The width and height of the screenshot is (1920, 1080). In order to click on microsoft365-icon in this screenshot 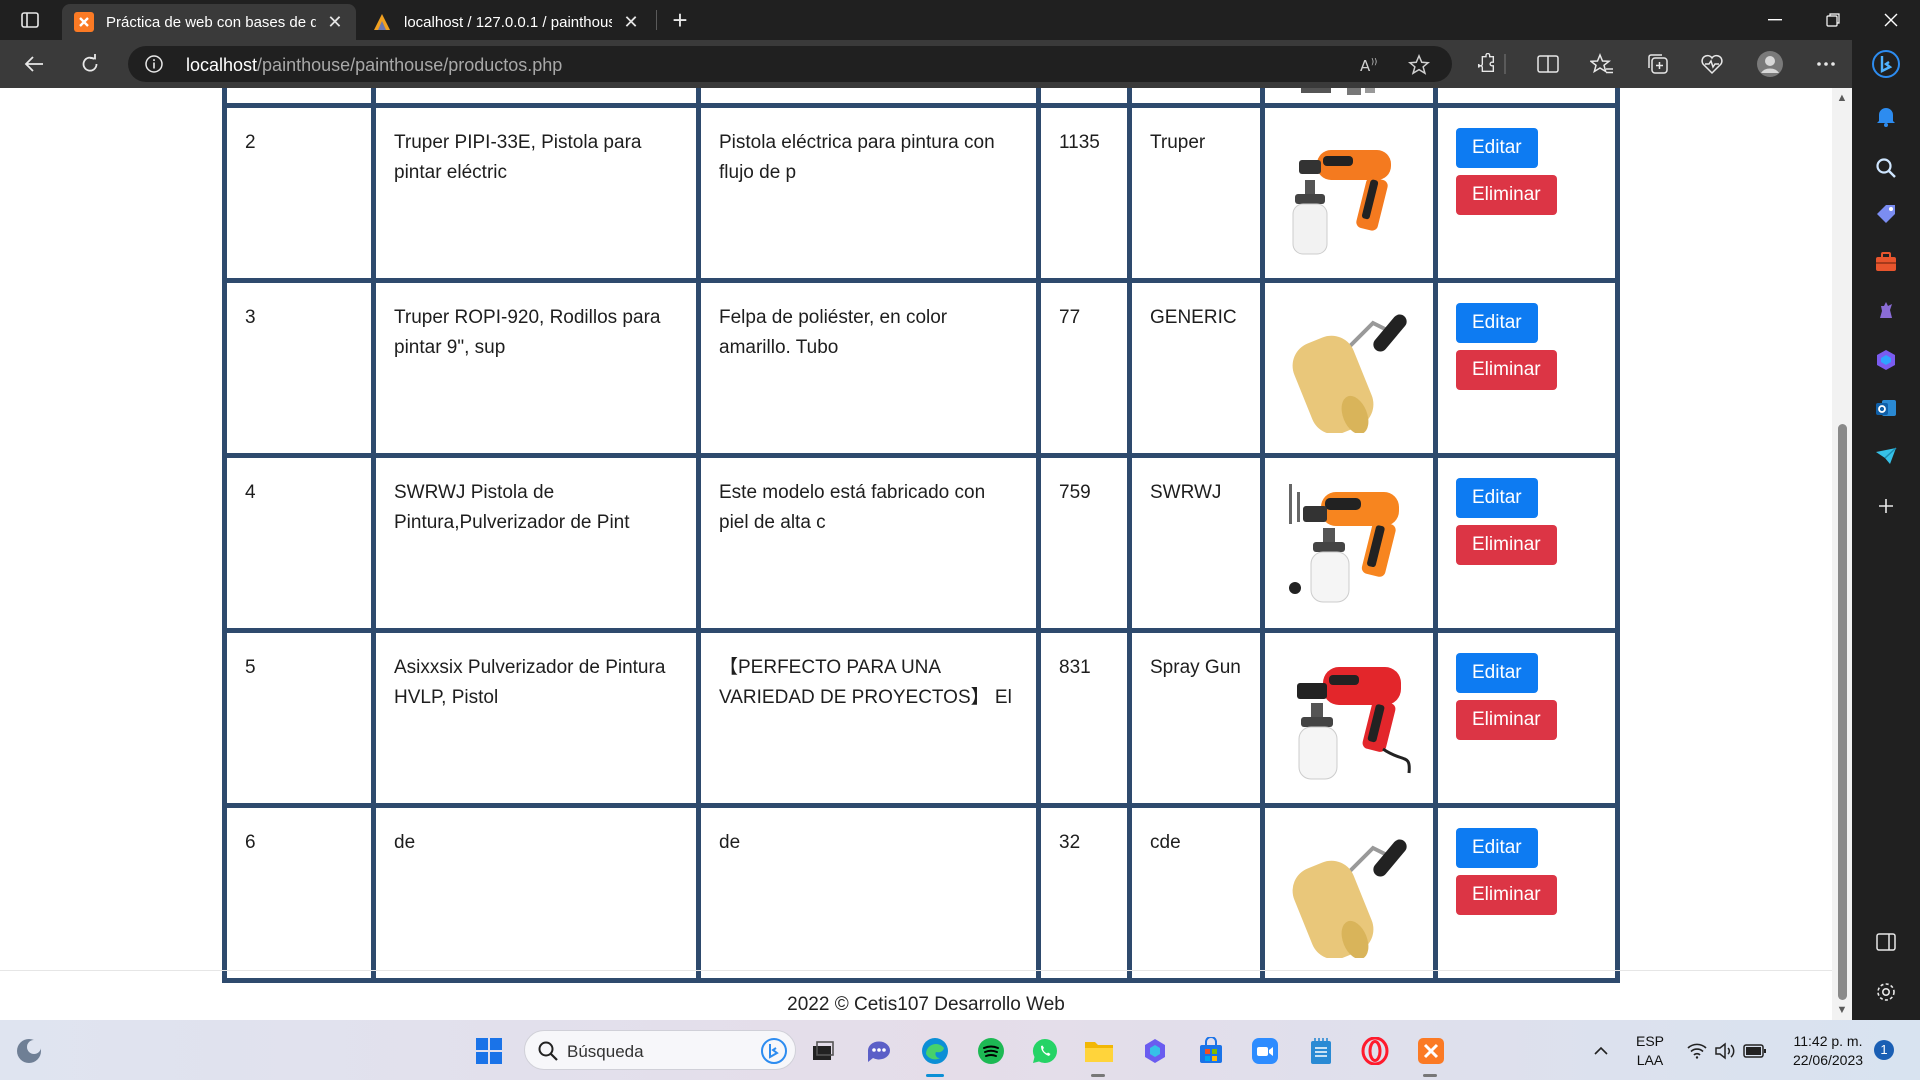, I will do `click(1886, 360)`.